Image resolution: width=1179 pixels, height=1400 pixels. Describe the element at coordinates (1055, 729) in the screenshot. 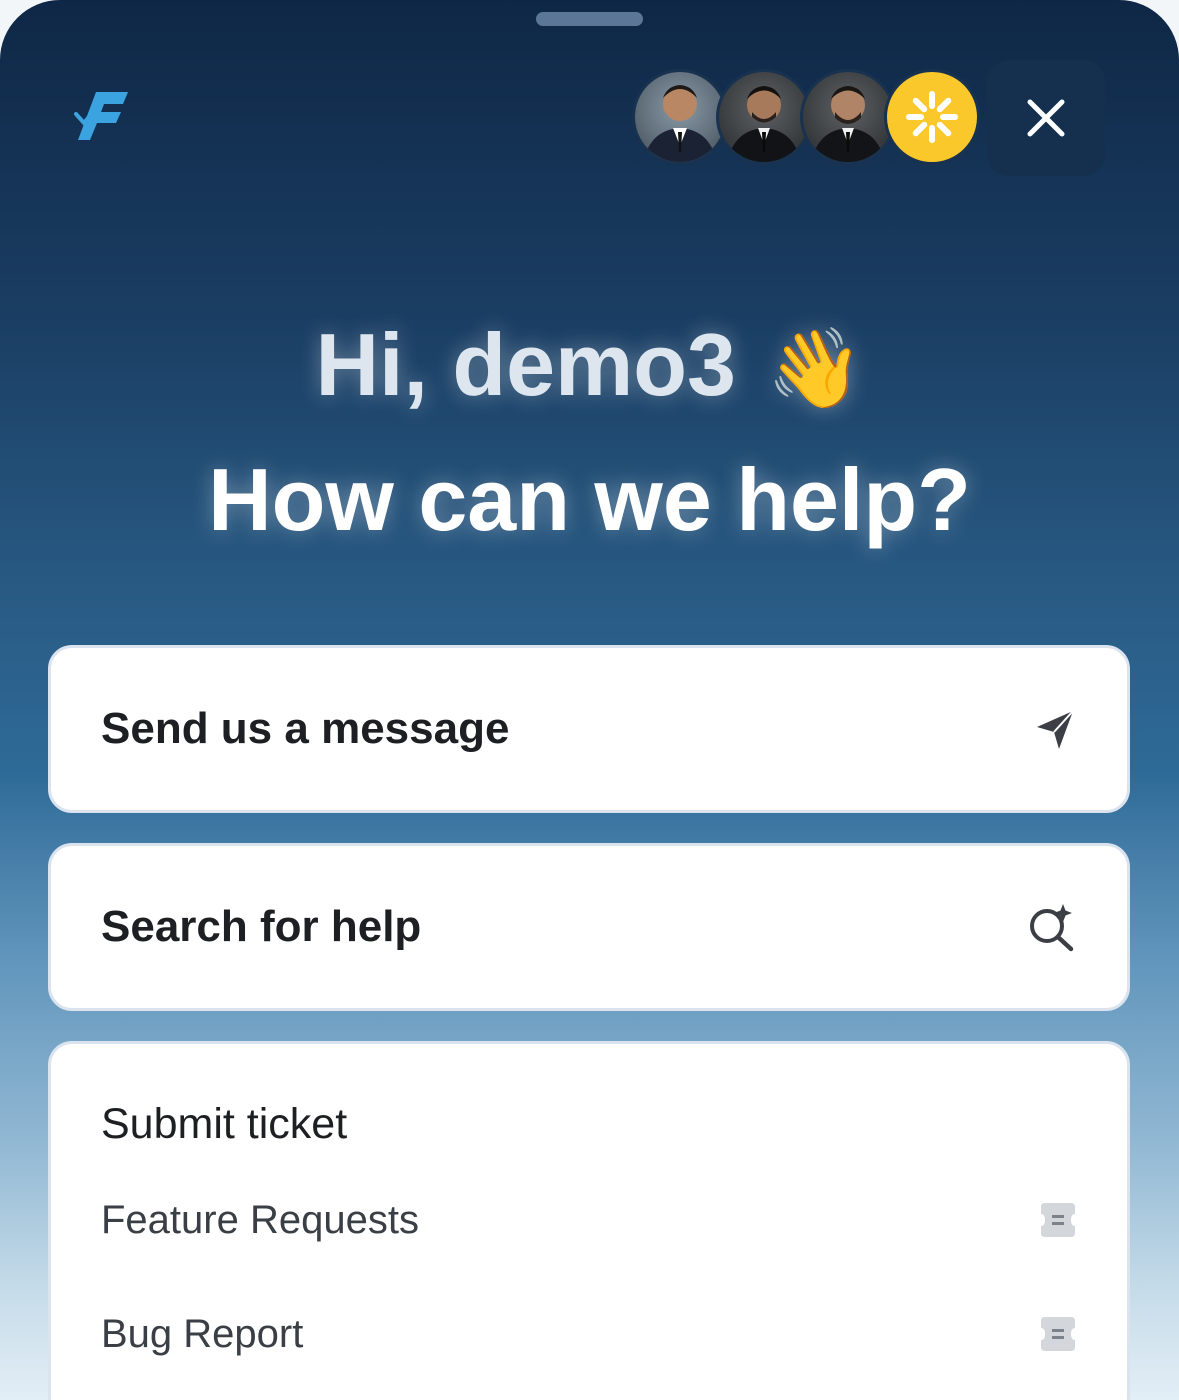

I see `send-icon` at that location.